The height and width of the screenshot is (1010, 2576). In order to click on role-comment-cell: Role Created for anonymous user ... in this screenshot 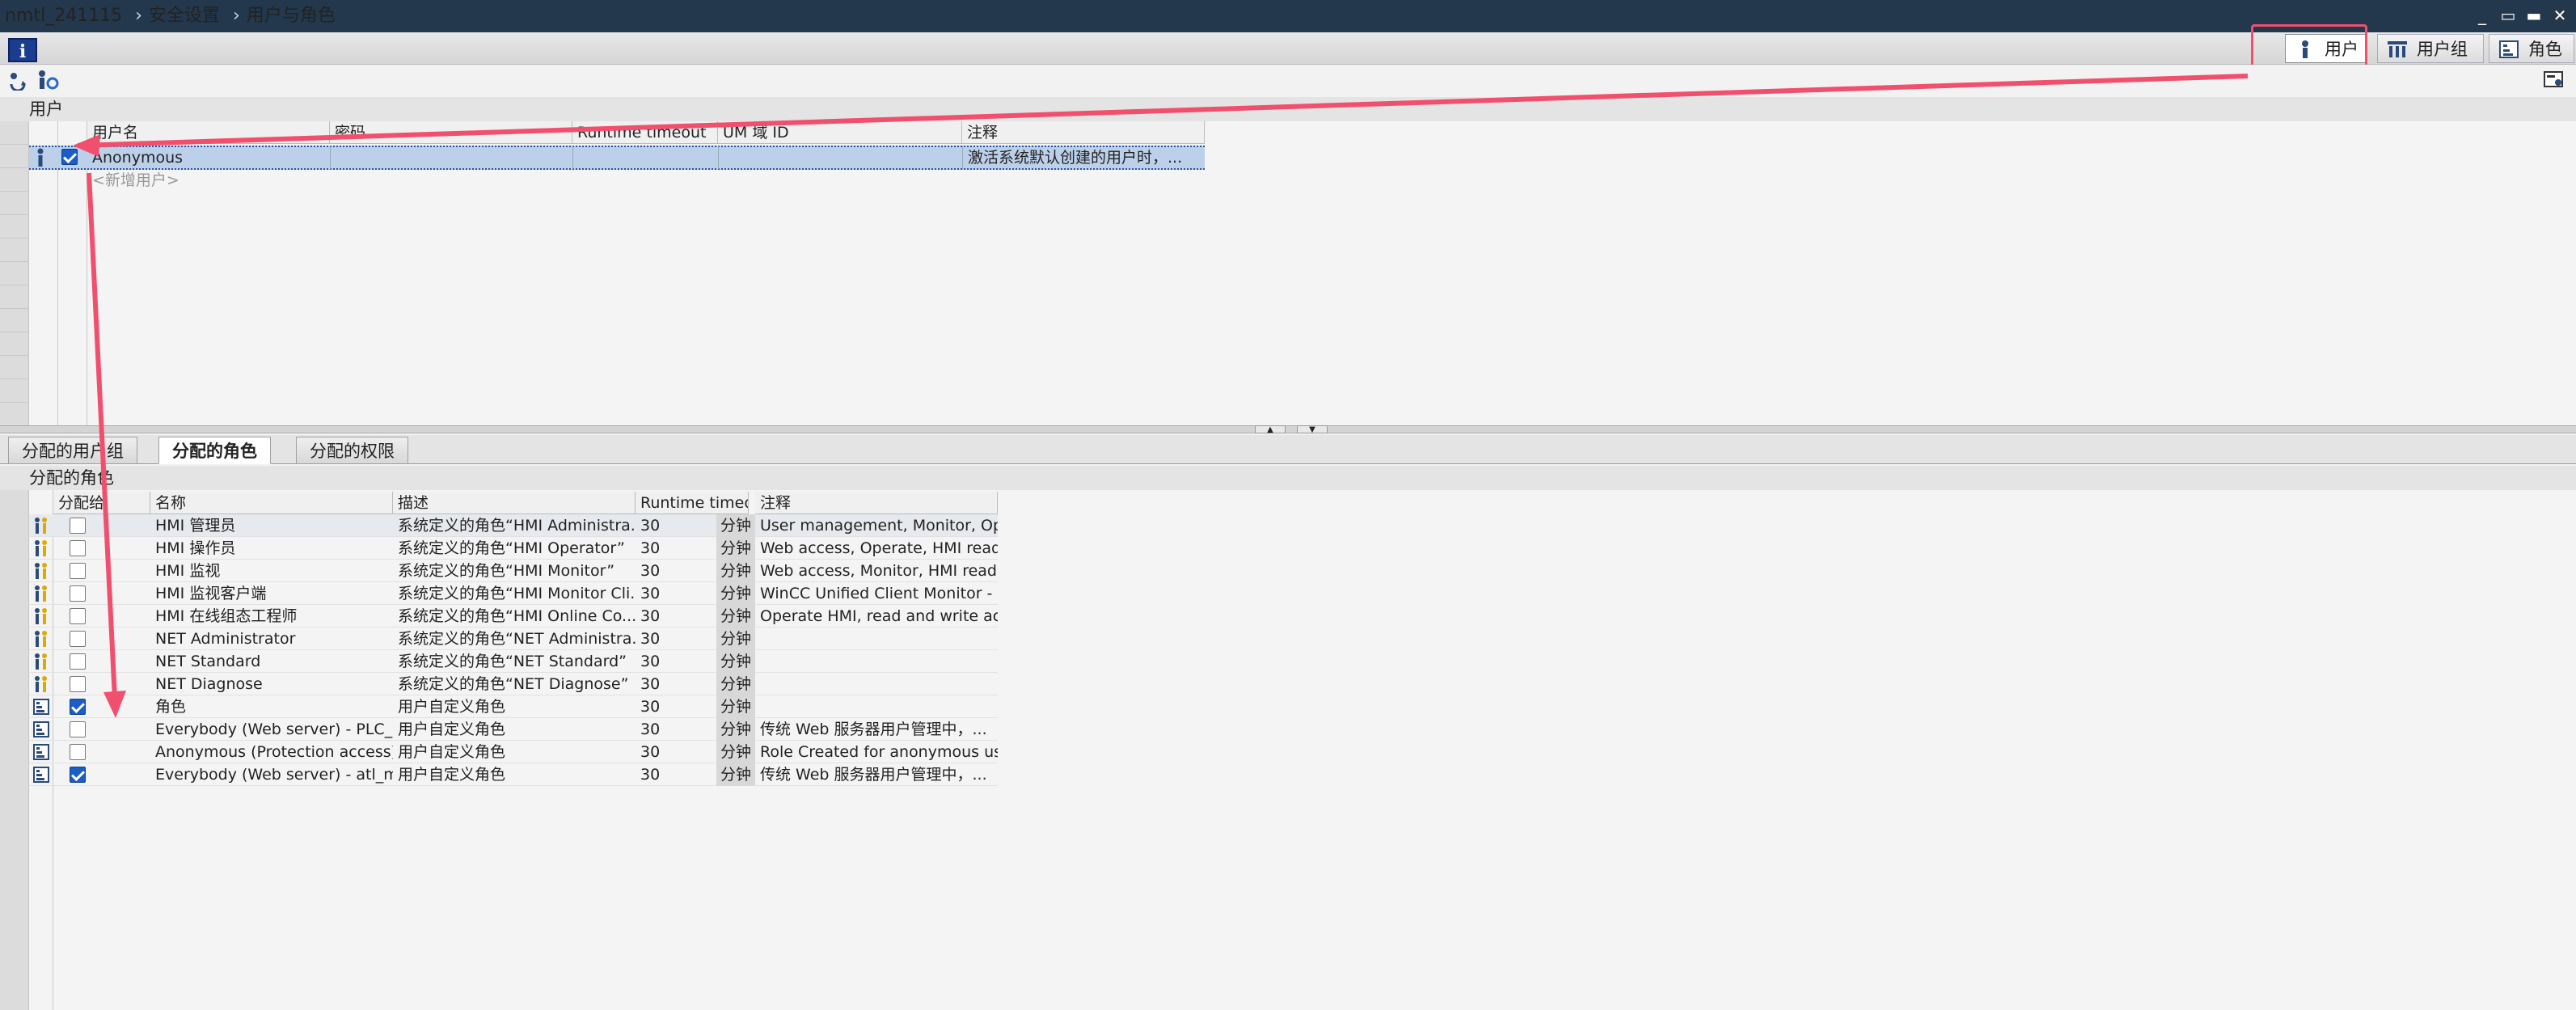, I will do `click(876, 752)`.